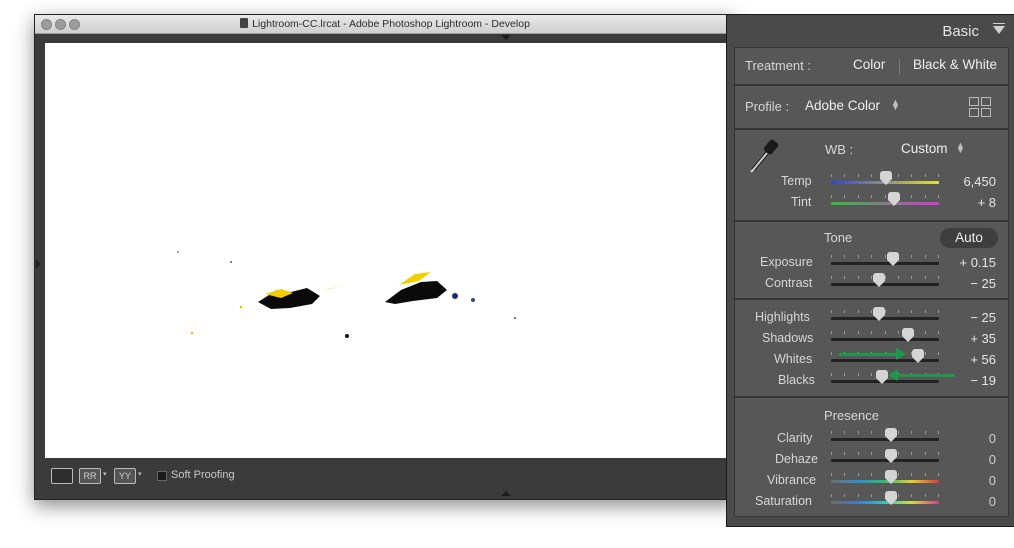  What do you see at coordinates (885, 280) in the screenshot?
I see `contrast-slider` at bounding box center [885, 280].